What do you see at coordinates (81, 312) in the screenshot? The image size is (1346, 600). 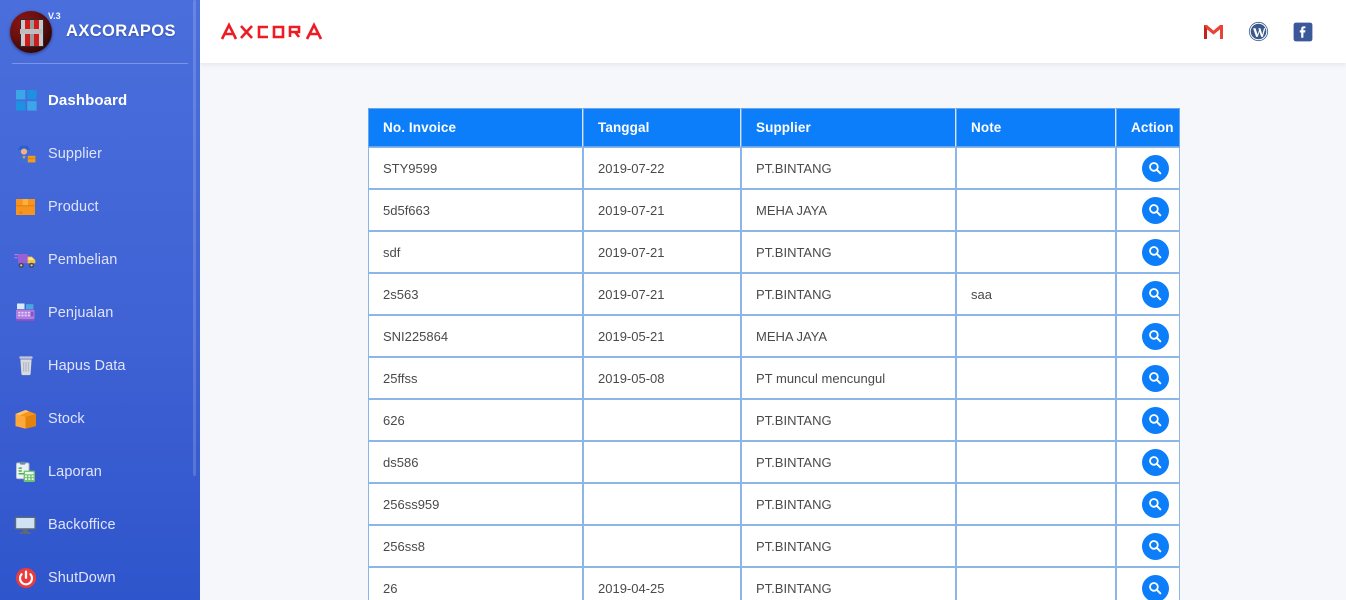 I see `sidebar-item-label: Penjualan` at bounding box center [81, 312].